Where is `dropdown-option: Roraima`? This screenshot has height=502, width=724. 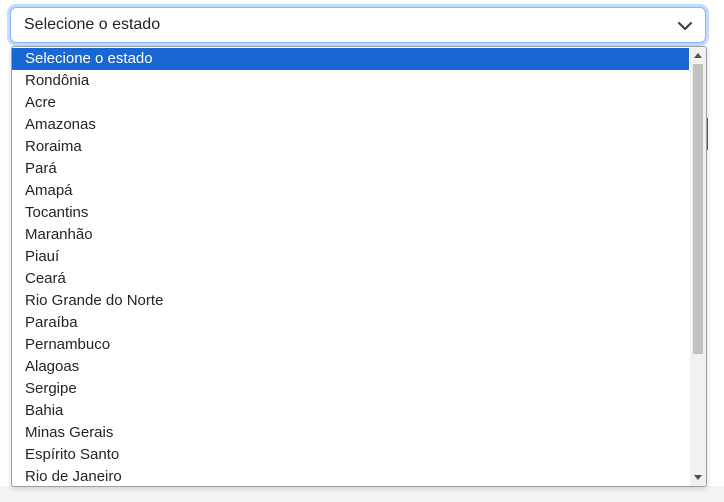
dropdown-option: Roraima is located at coordinates (350, 147).